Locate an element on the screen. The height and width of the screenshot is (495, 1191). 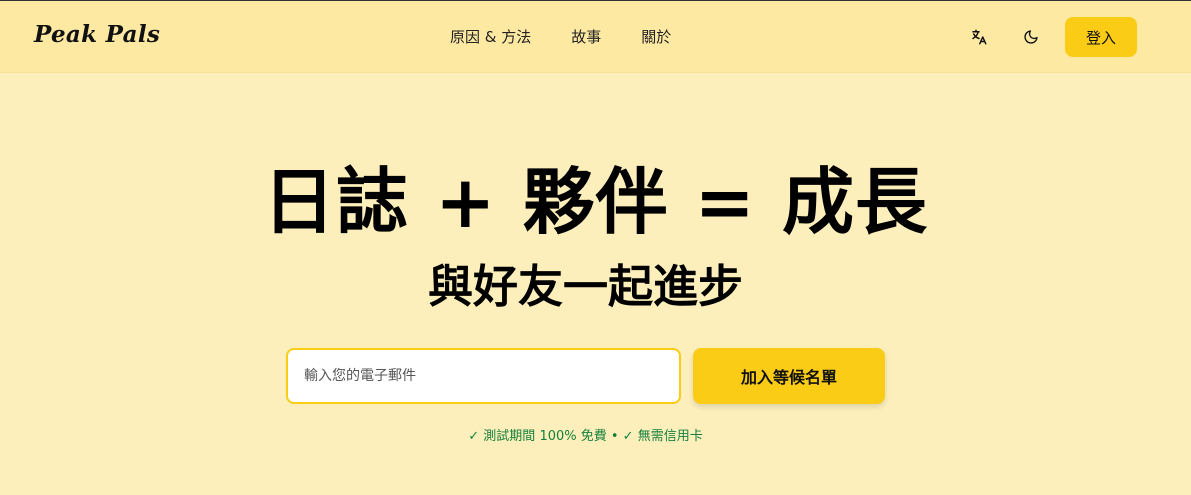
join-waitlist-button: 加入等候名單 is located at coordinates (789, 376).